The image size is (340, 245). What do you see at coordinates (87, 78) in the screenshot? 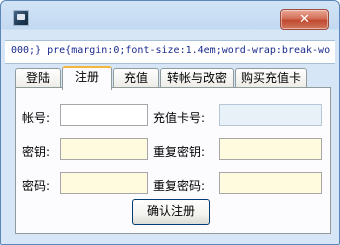
I see `tab-register: 注册` at bounding box center [87, 78].